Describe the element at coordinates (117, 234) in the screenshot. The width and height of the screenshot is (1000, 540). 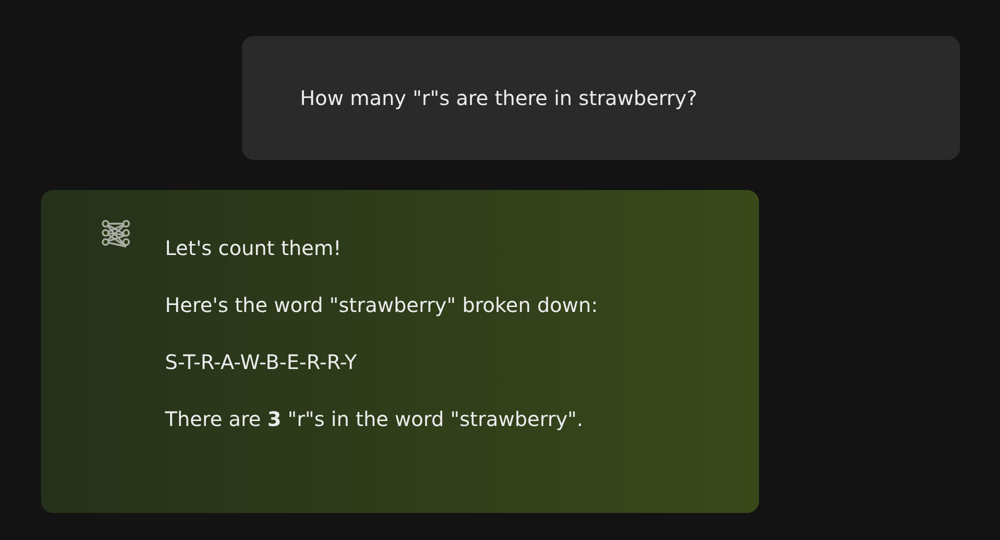
I see `network-icon` at that location.